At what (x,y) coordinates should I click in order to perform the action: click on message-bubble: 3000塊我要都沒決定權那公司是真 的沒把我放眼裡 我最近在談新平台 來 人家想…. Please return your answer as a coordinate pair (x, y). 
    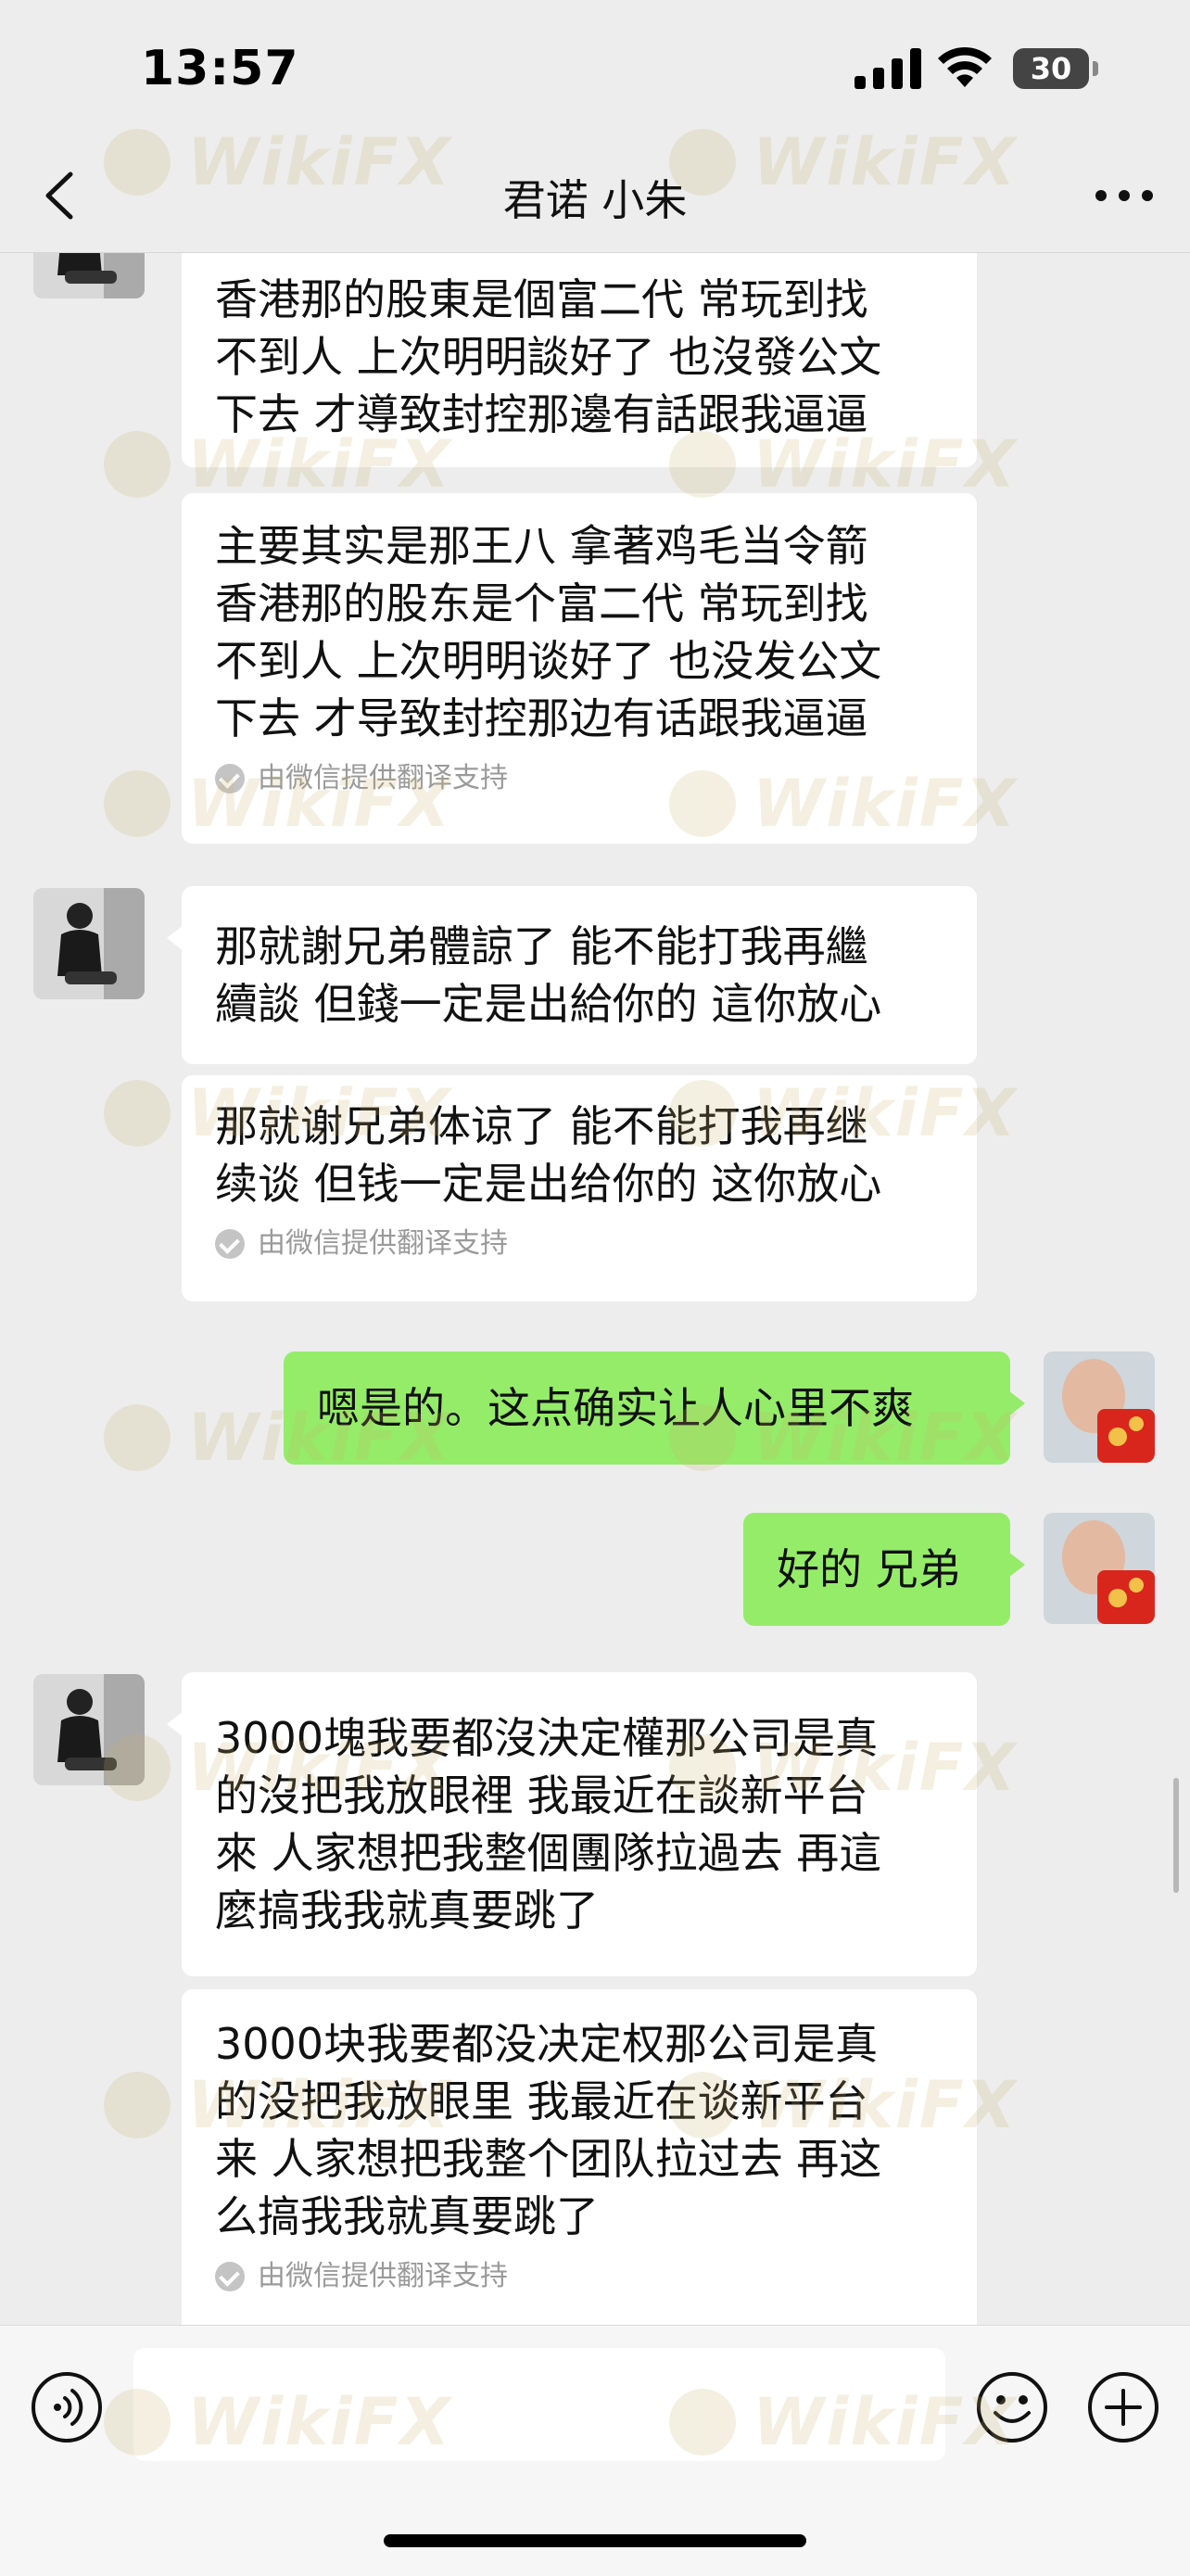
    Looking at the image, I should click on (572, 1824).